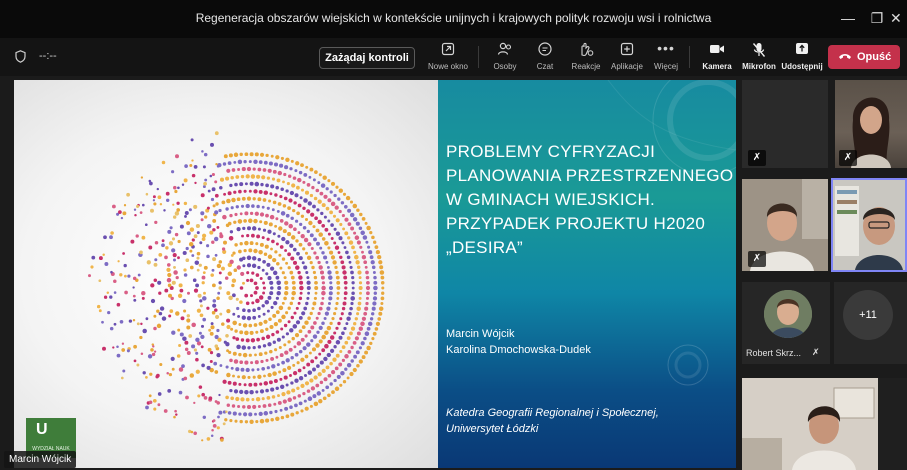 This screenshot has height=470, width=907. What do you see at coordinates (864, 57) in the screenshot?
I see `leave-button: Opuść` at bounding box center [864, 57].